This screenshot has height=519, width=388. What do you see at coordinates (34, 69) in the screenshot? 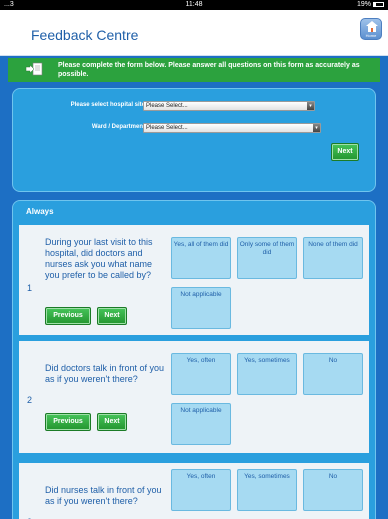
I see `form-arrow-icon` at bounding box center [34, 69].